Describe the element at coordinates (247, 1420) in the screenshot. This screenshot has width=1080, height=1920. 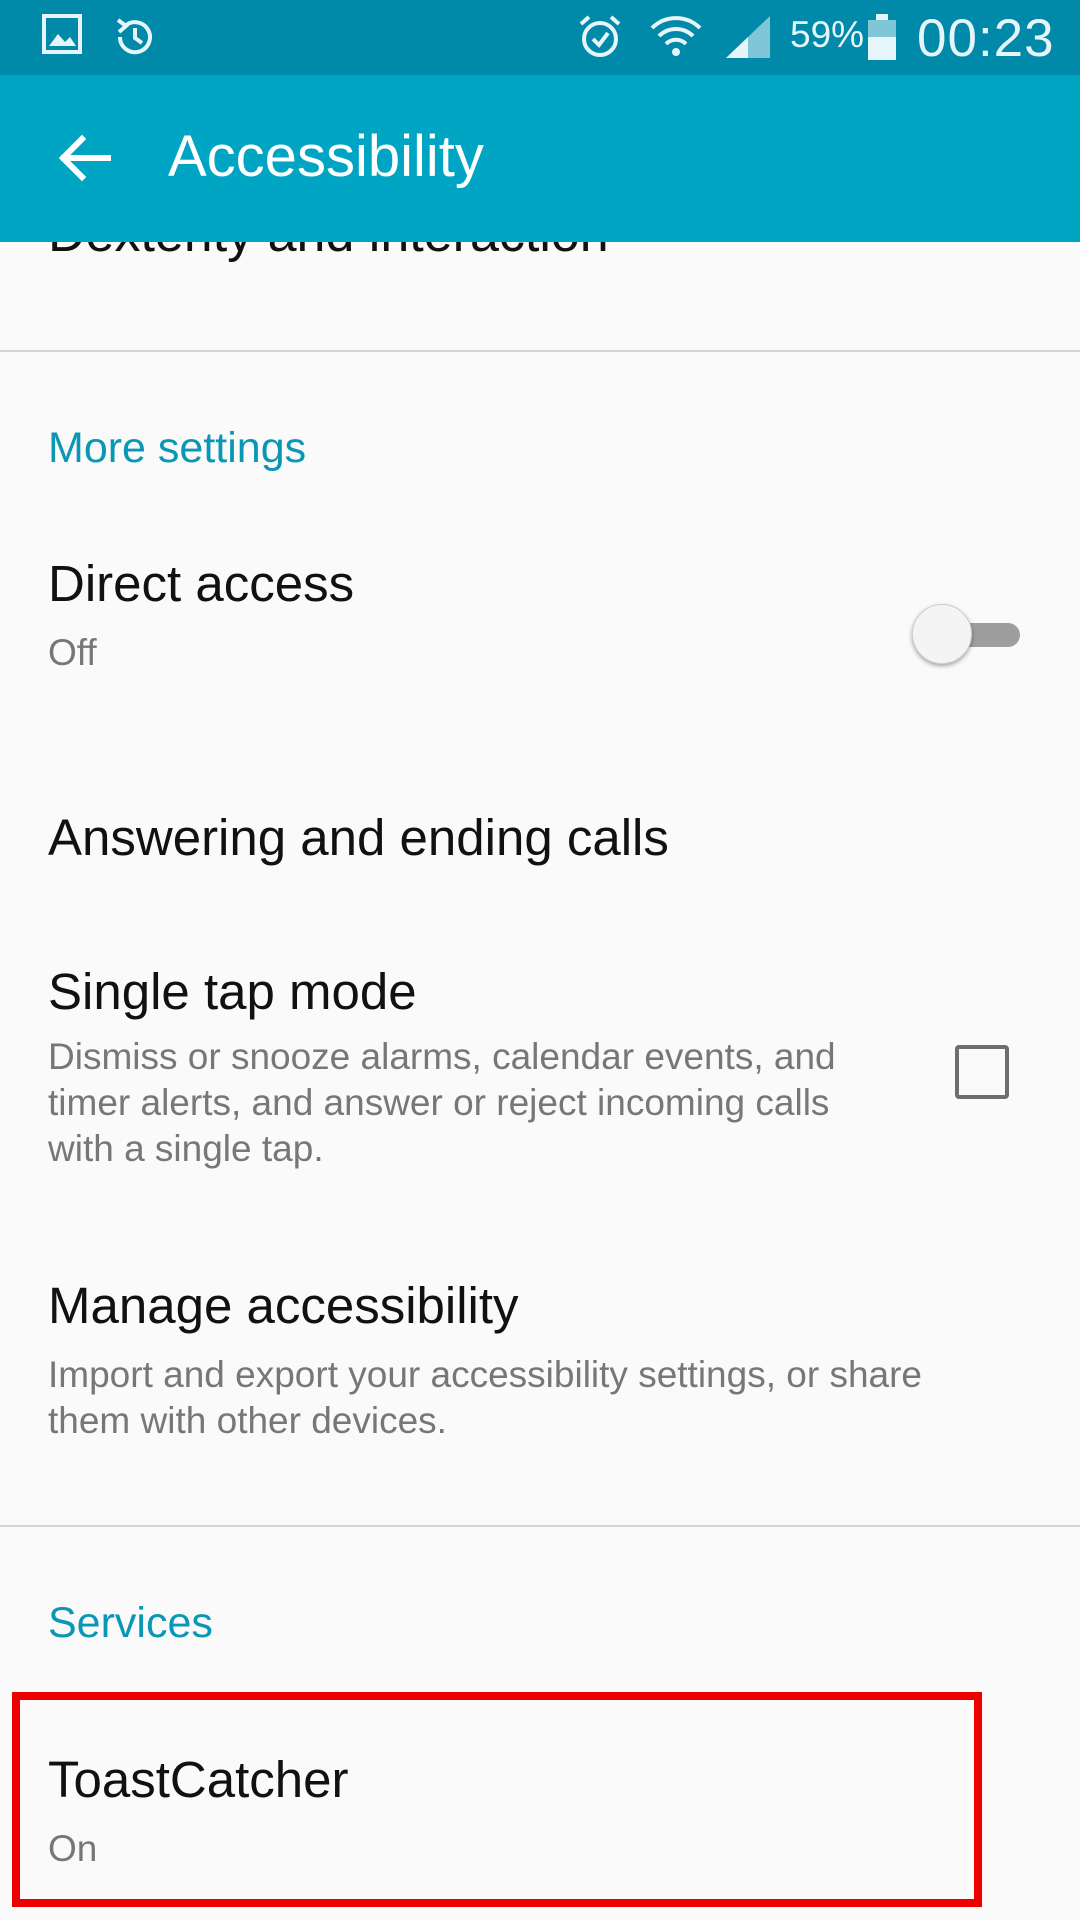
I see `item-description-line: them with other devices.` at that location.